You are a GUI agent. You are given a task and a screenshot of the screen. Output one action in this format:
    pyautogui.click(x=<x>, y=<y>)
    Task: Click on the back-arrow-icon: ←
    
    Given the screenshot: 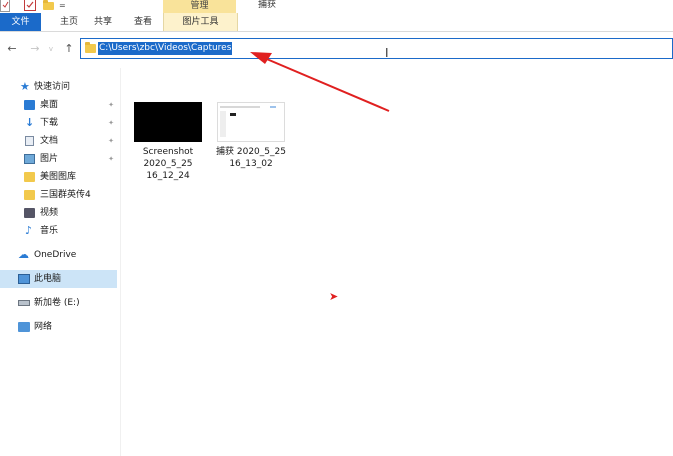 What is the action you would take?
    pyautogui.click(x=12, y=49)
    